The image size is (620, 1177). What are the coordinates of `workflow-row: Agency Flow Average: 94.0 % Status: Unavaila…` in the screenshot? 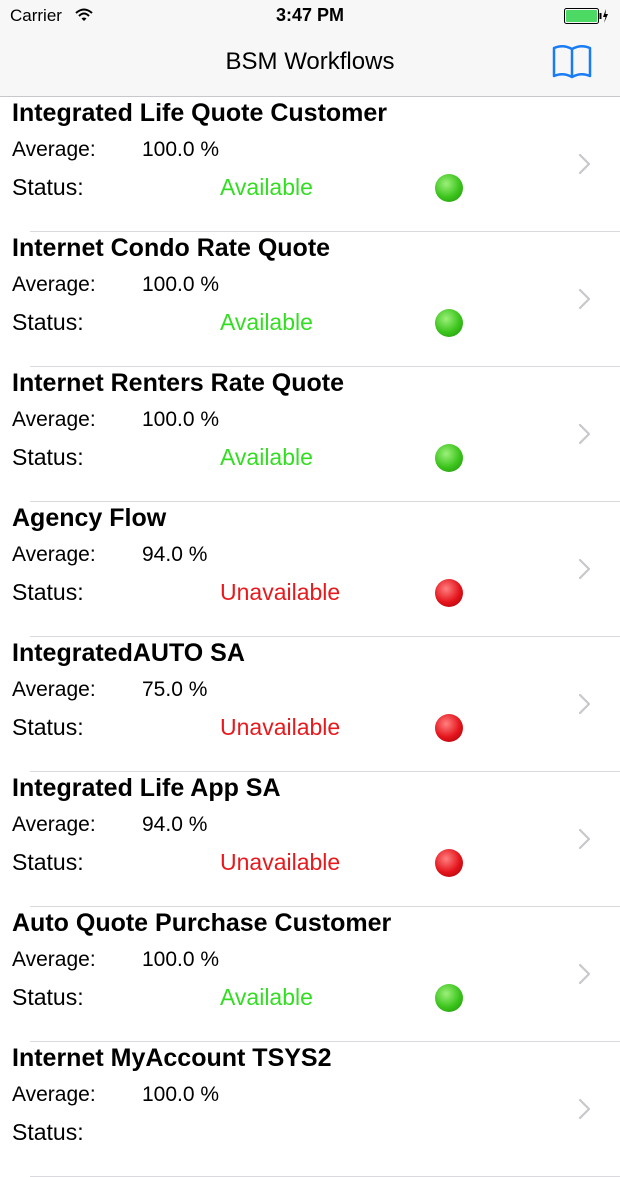 It's located at (310, 569).